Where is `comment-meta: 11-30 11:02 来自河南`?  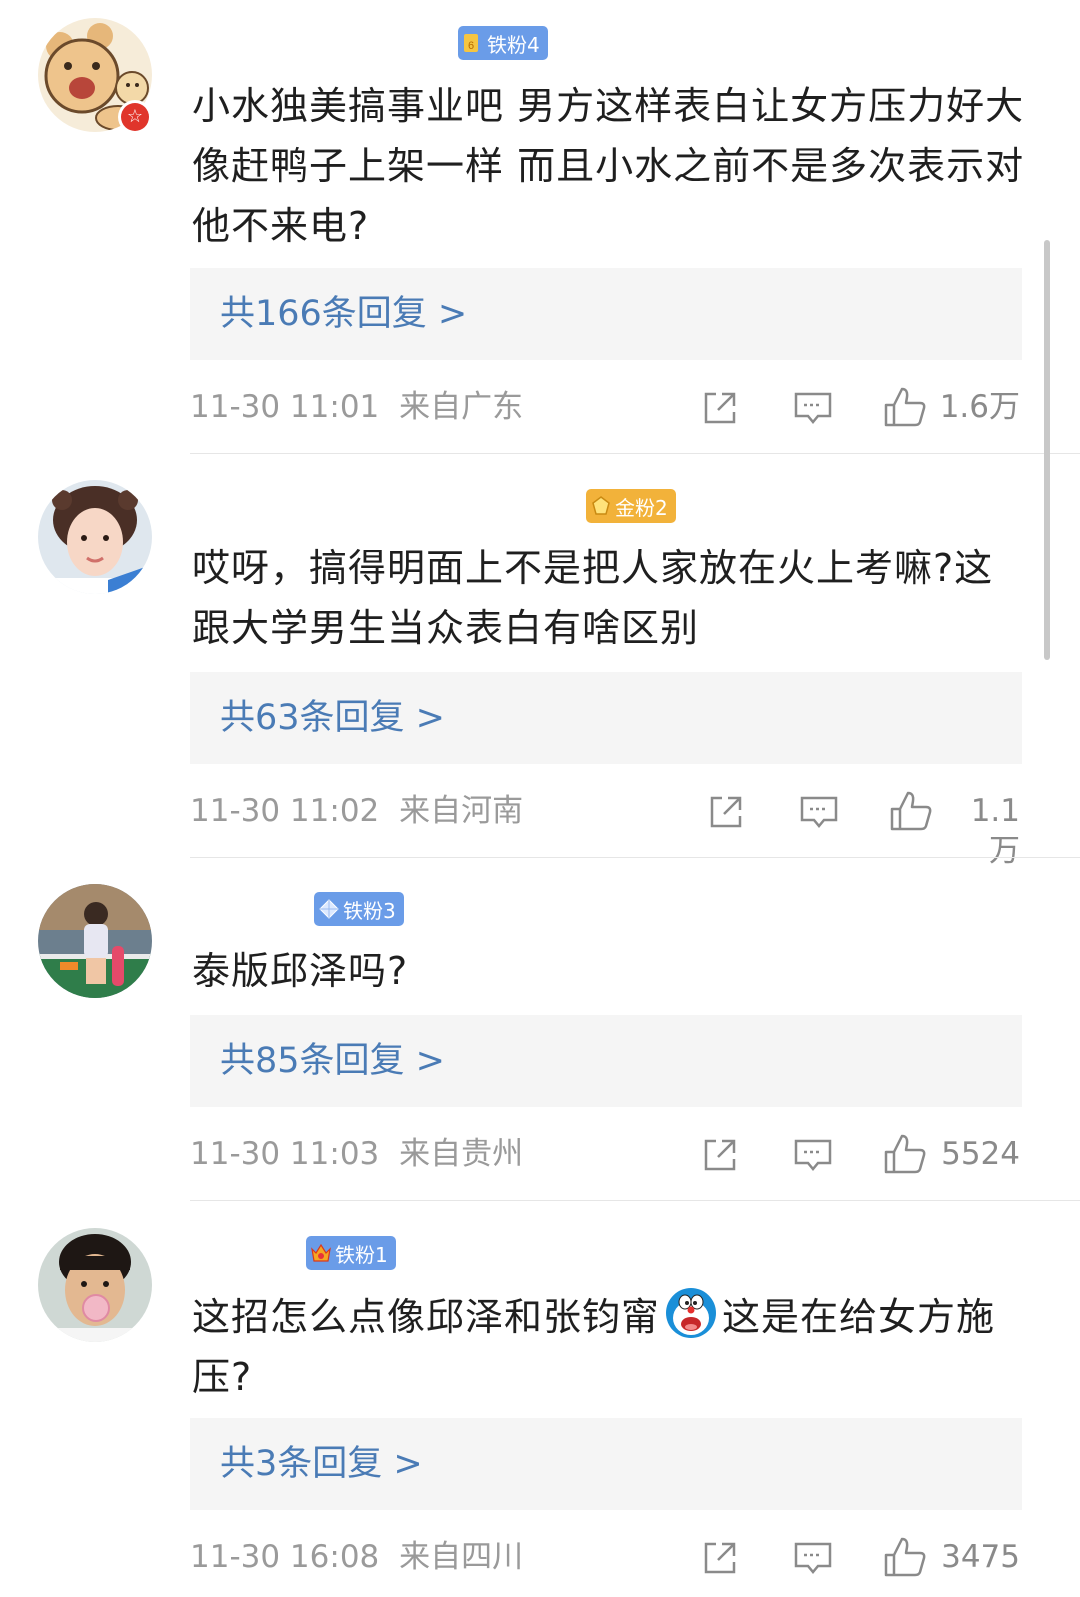 comment-meta: 11-30 11:02 来自河南 is located at coordinates (356, 811).